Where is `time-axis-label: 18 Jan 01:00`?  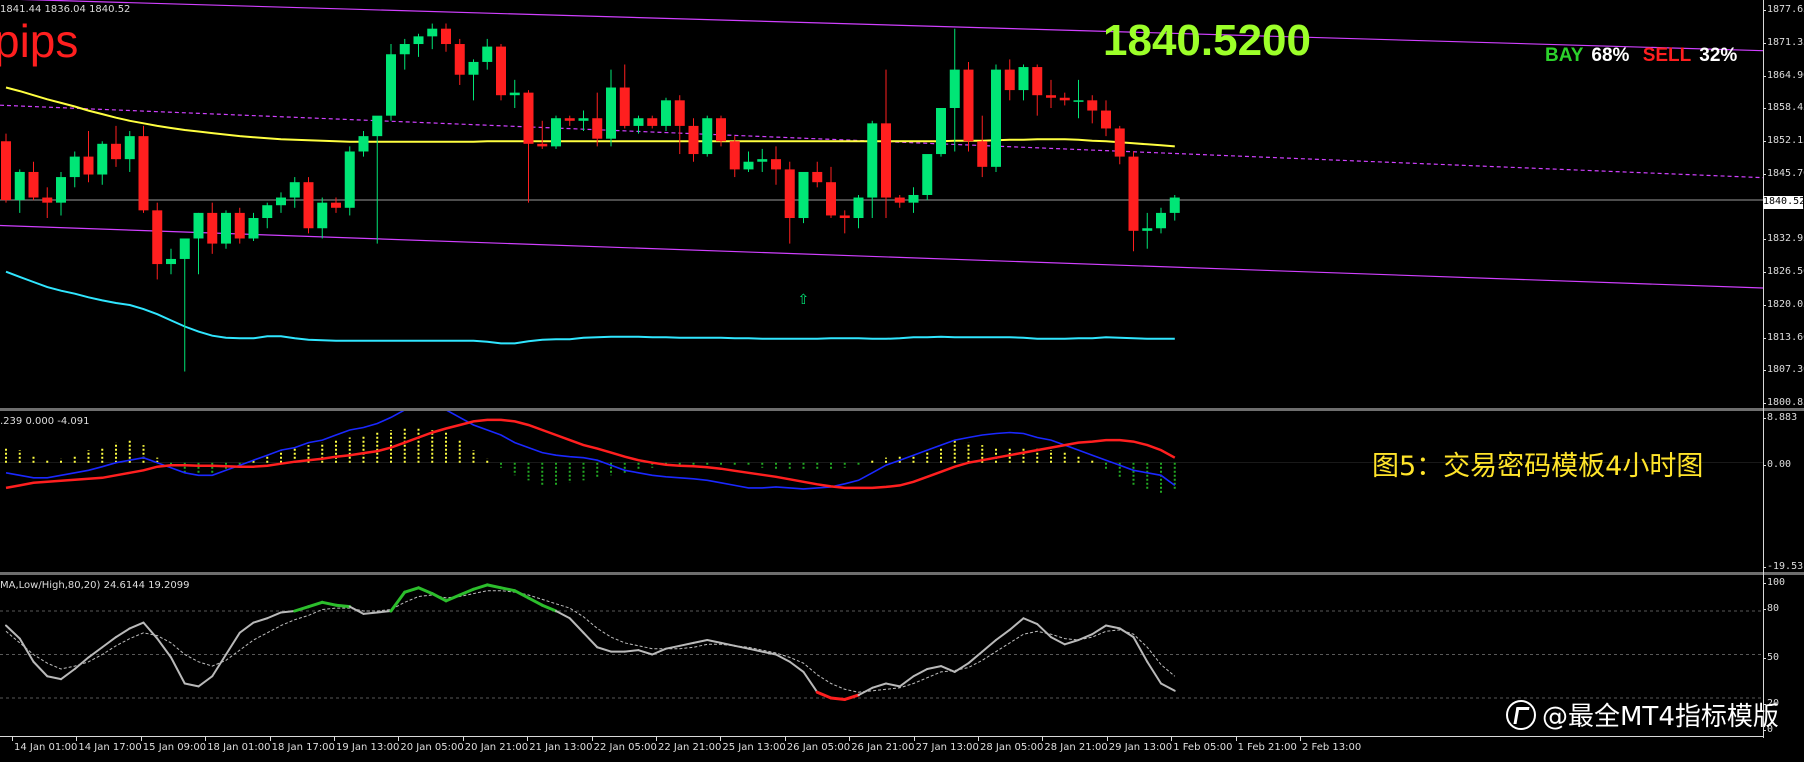 time-axis-label: 18 Jan 01:00 is located at coordinates (239, 747).